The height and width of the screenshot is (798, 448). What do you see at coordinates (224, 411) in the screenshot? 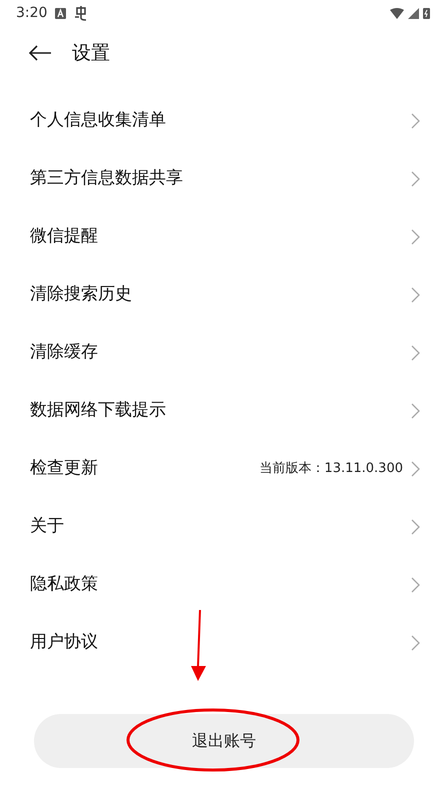
I see `settings-row: 数据网络下载提示` at bounding box center [224, 411].